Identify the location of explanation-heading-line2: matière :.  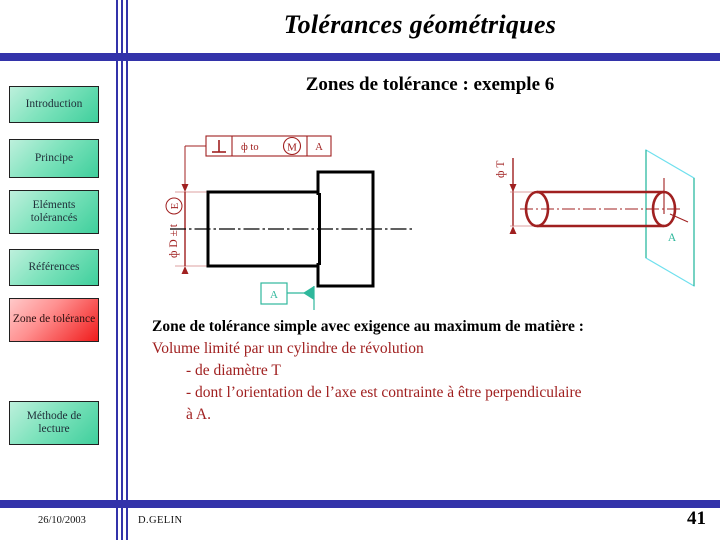
(554, 326).